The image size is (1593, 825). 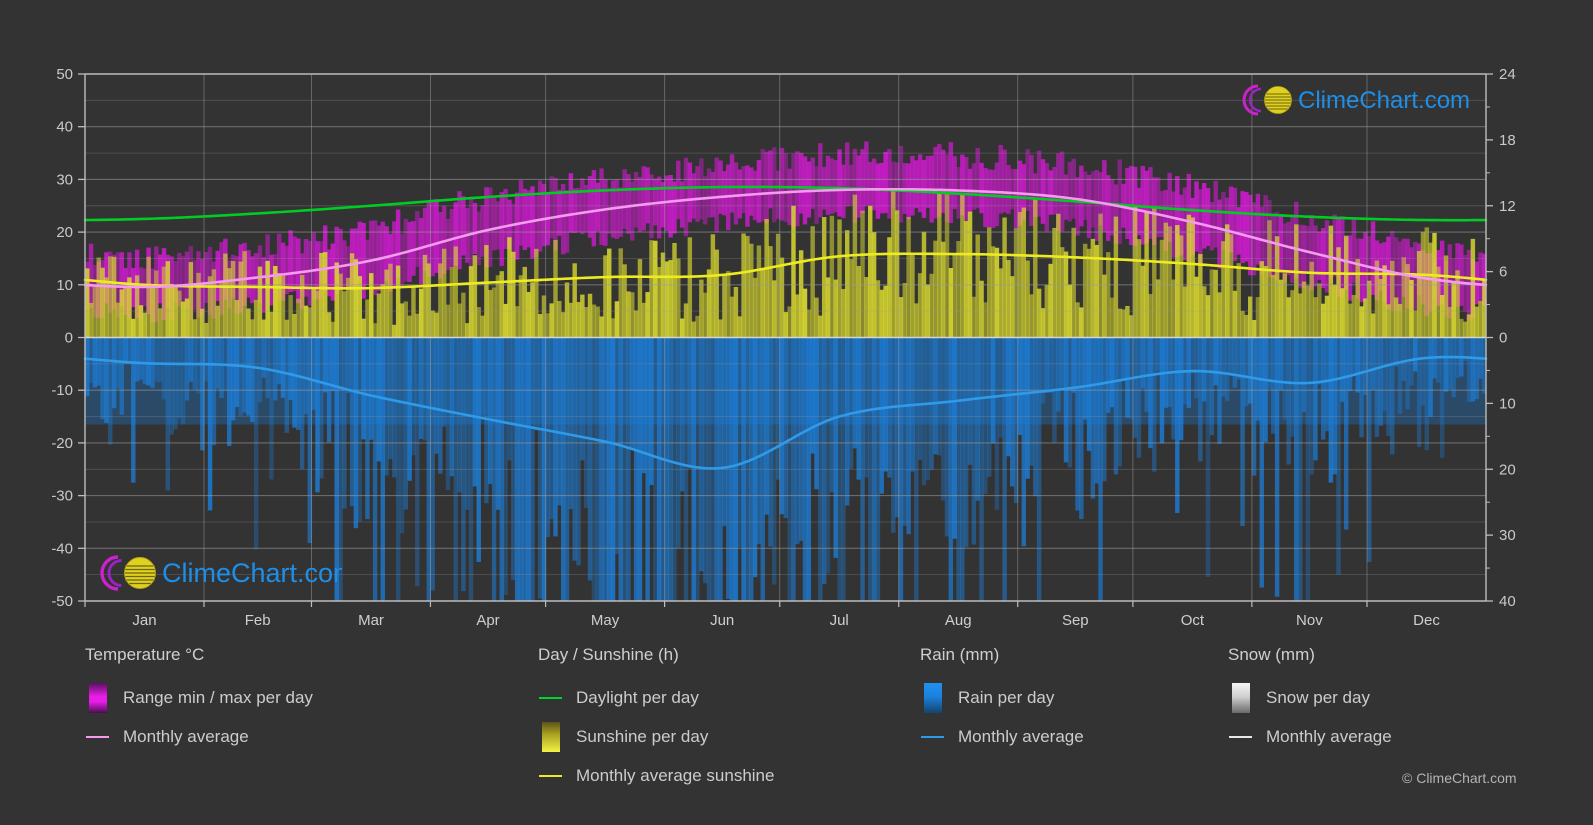 I want to click on legend-item-label: Rain per day, so click(x=1006, y=697).